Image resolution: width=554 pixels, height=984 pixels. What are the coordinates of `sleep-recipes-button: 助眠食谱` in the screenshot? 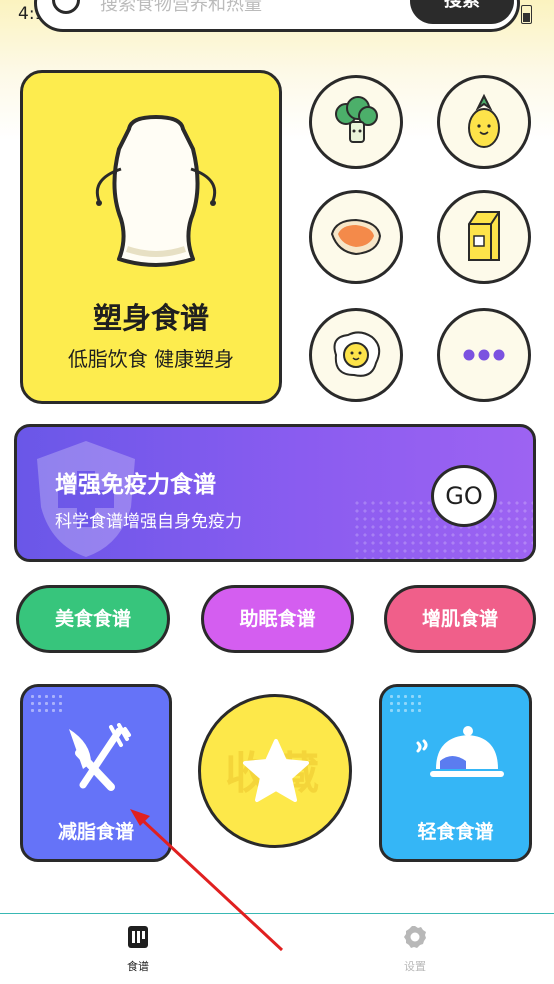 It's located at (277, 619).